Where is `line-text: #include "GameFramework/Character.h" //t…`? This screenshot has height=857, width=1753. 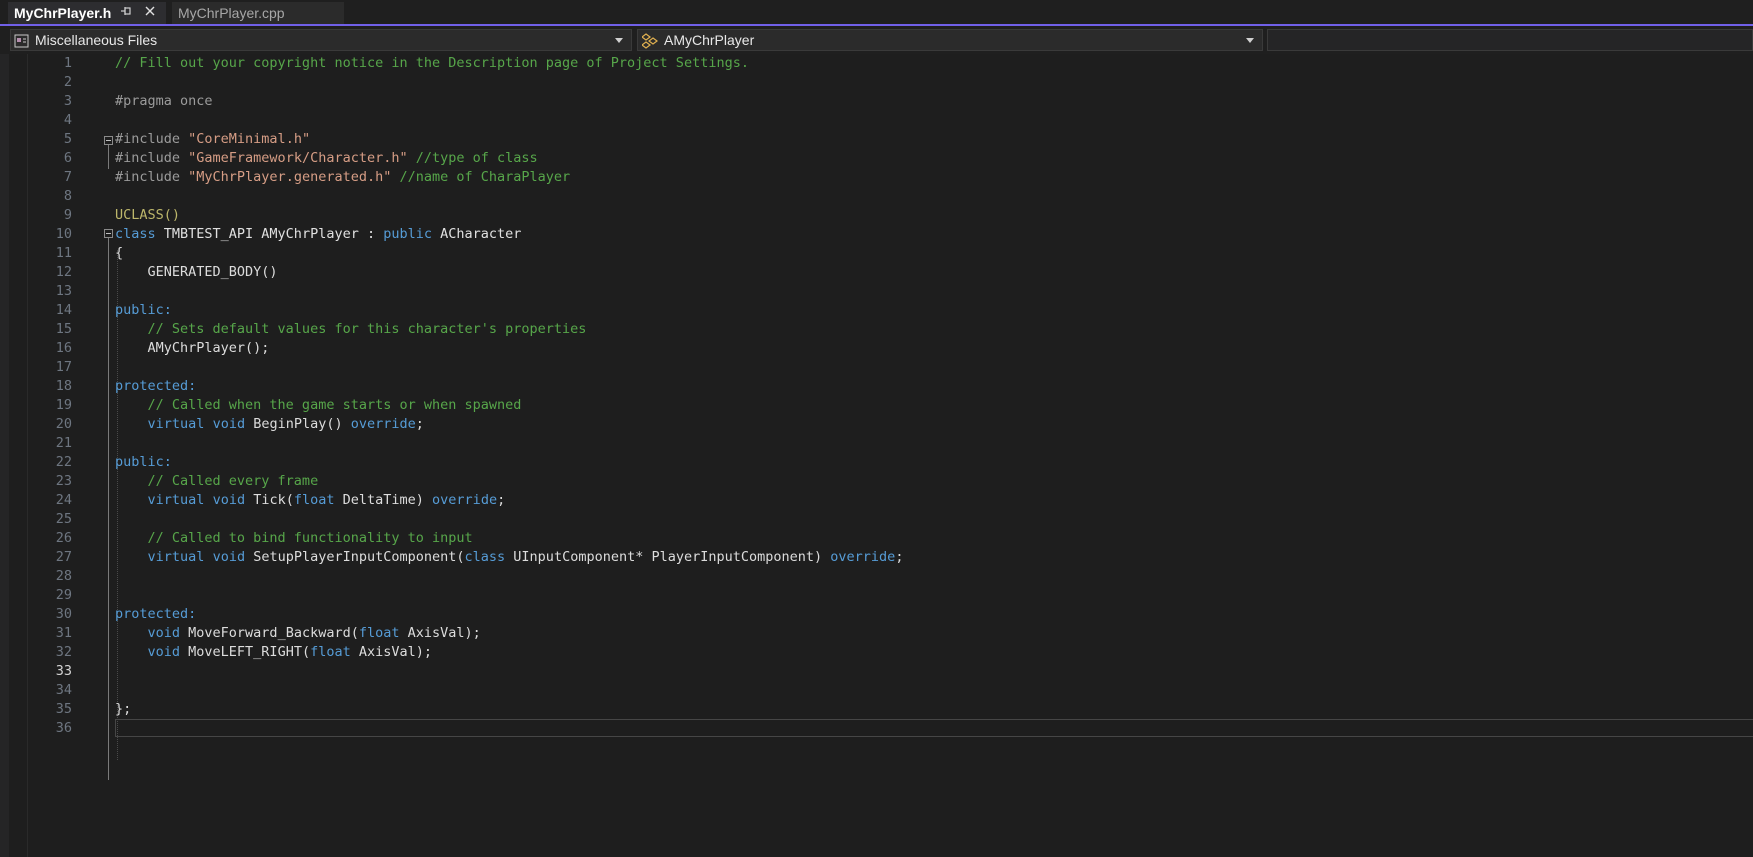
line-text: #include "GameFramework/Character.h" //t… is located at coordinates (326, 158).